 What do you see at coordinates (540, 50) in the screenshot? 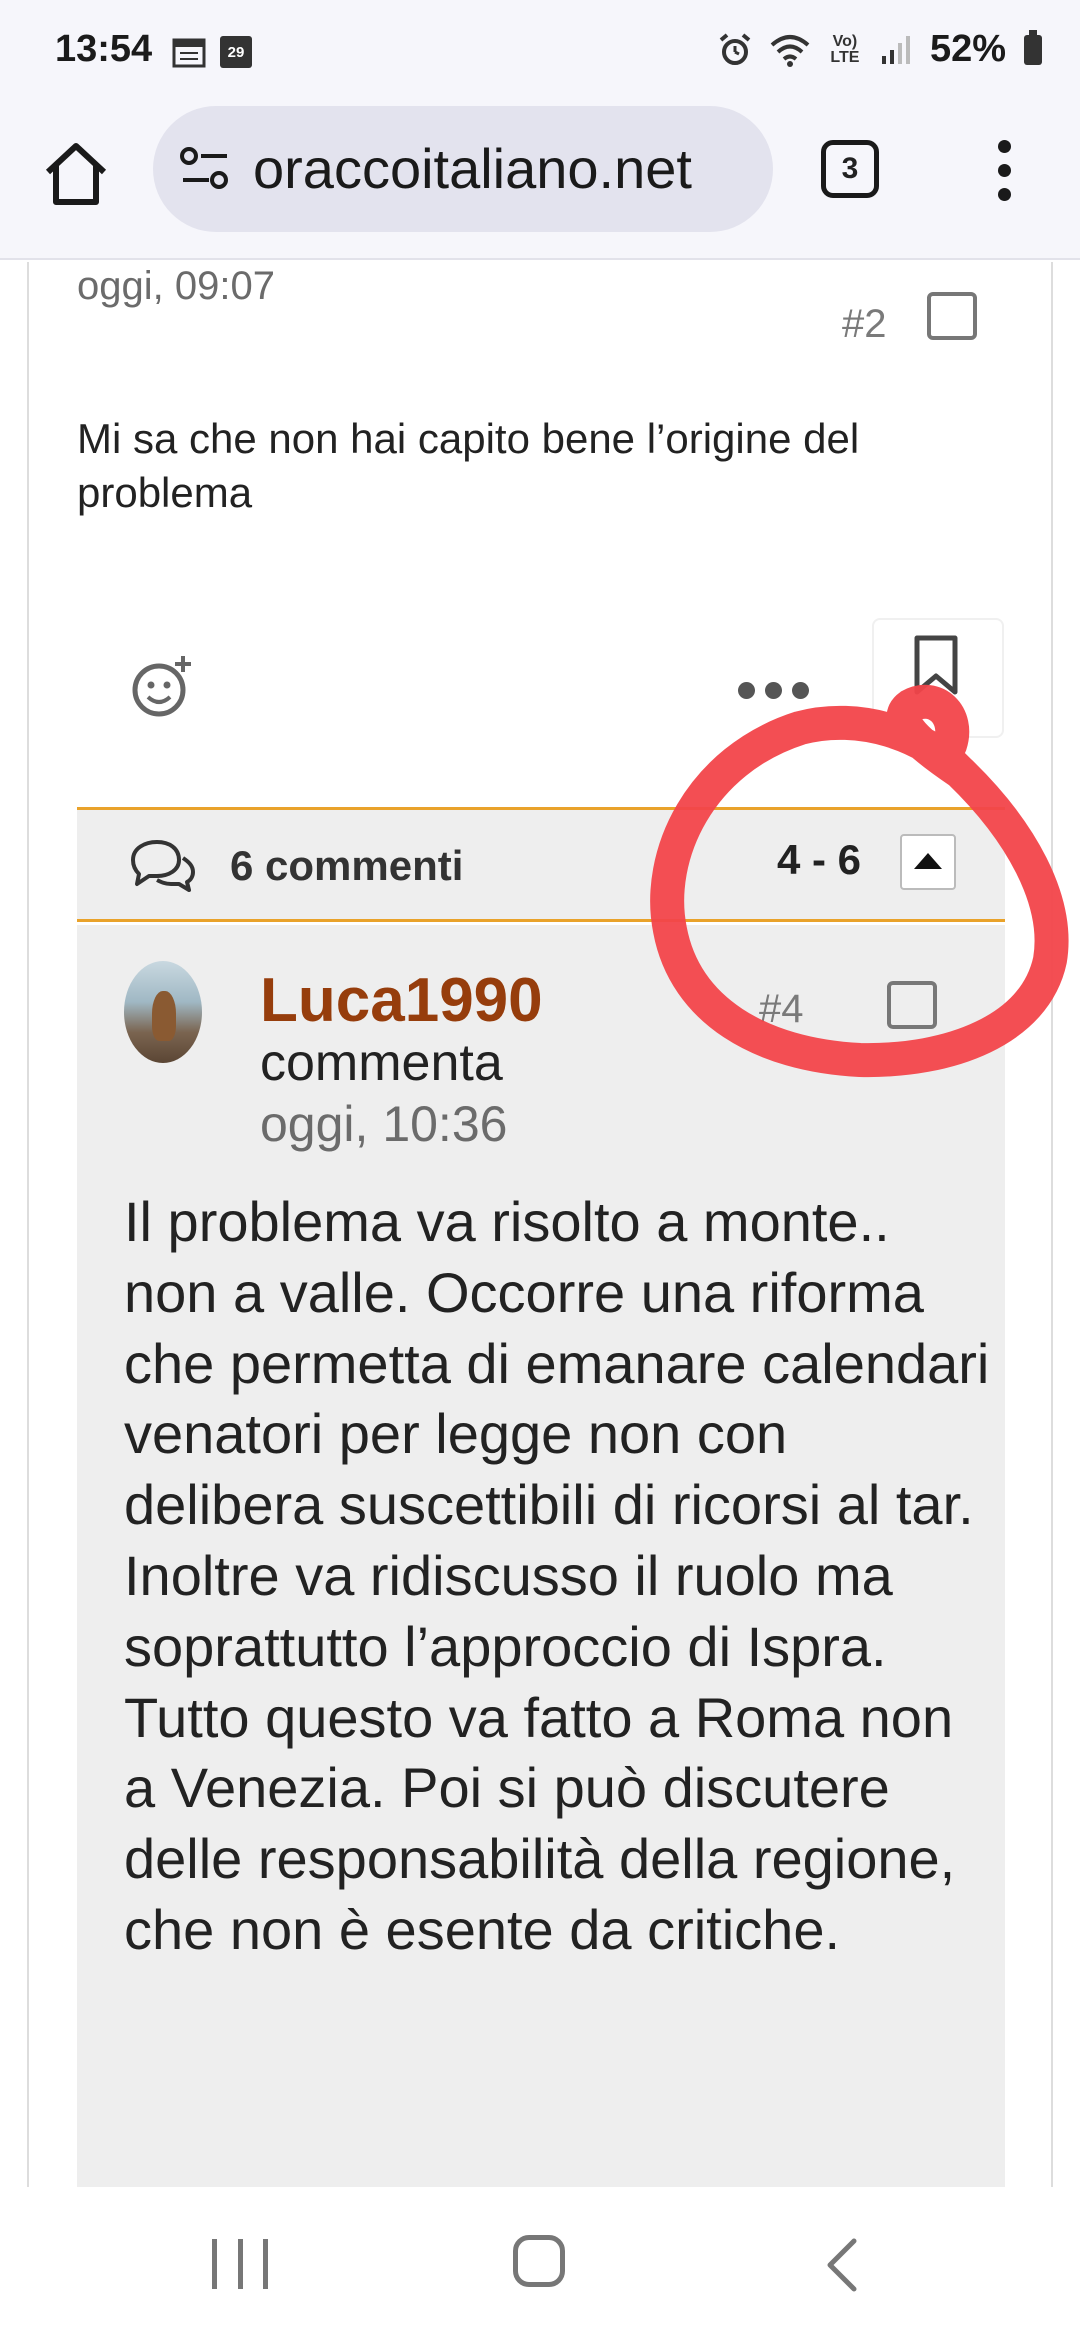
I see `status-bar: 13:54 29 Vo) LTE 52%` at bounding box center [540, 50].